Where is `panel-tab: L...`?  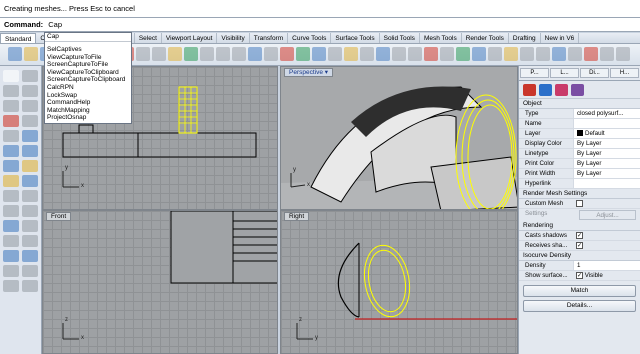
panel-tab: L... is located at coordinates (564, 73).